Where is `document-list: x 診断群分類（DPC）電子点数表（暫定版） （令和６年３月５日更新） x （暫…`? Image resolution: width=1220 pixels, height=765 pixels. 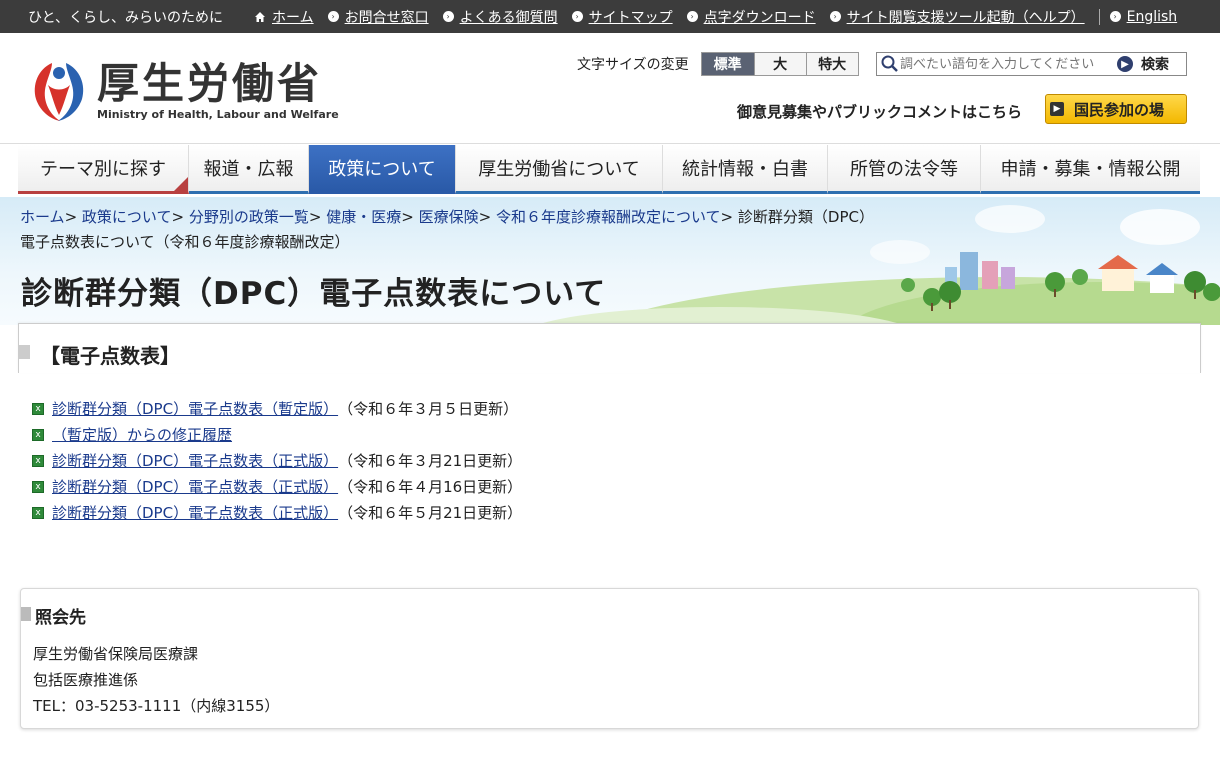 document-list: x 診断群分類（DPC）電子点数表（暫定版） （令和６年３月５日更新） x （暫… is located at coordinates (277, 461).